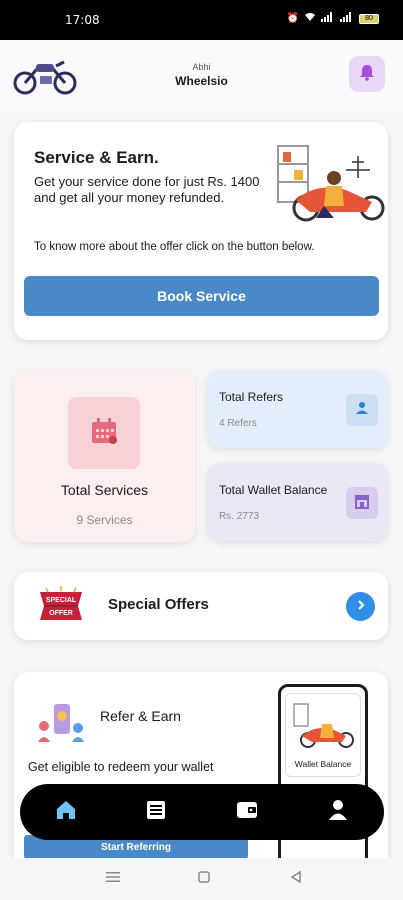 This screenshot has height=900, width=403. What do you see at coordinates (323, 778) in the screenshot?
I see `phone-mockup: Wallet Balance` at bounding box center [323, 778].